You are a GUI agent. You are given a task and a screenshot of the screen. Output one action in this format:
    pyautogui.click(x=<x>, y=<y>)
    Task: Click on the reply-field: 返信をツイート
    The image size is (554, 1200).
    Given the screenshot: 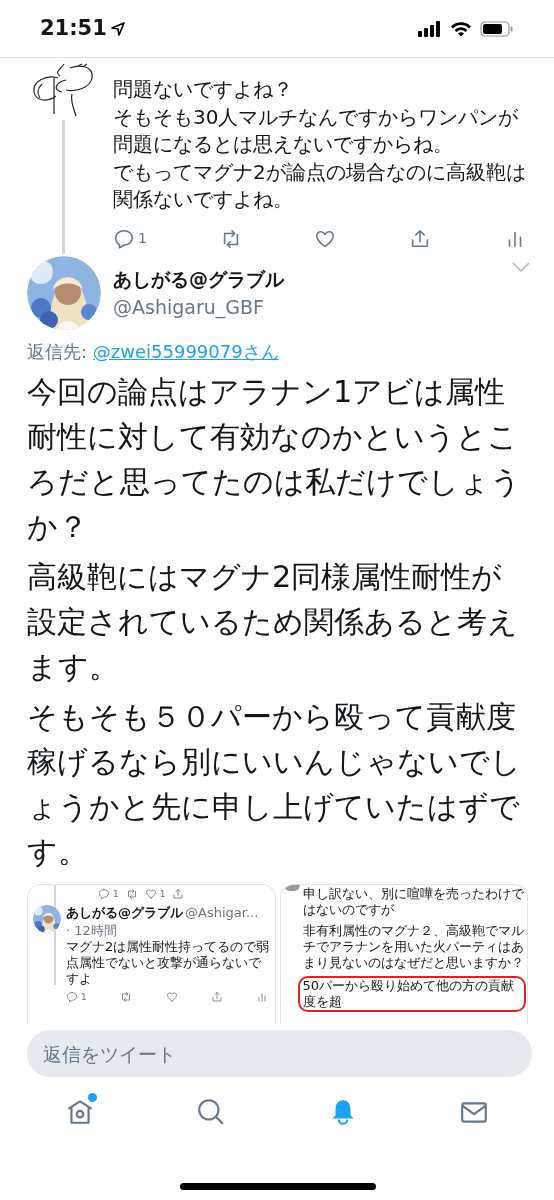 What is the action you would take?
    pyautogui.click(x=279, y=1053)
    